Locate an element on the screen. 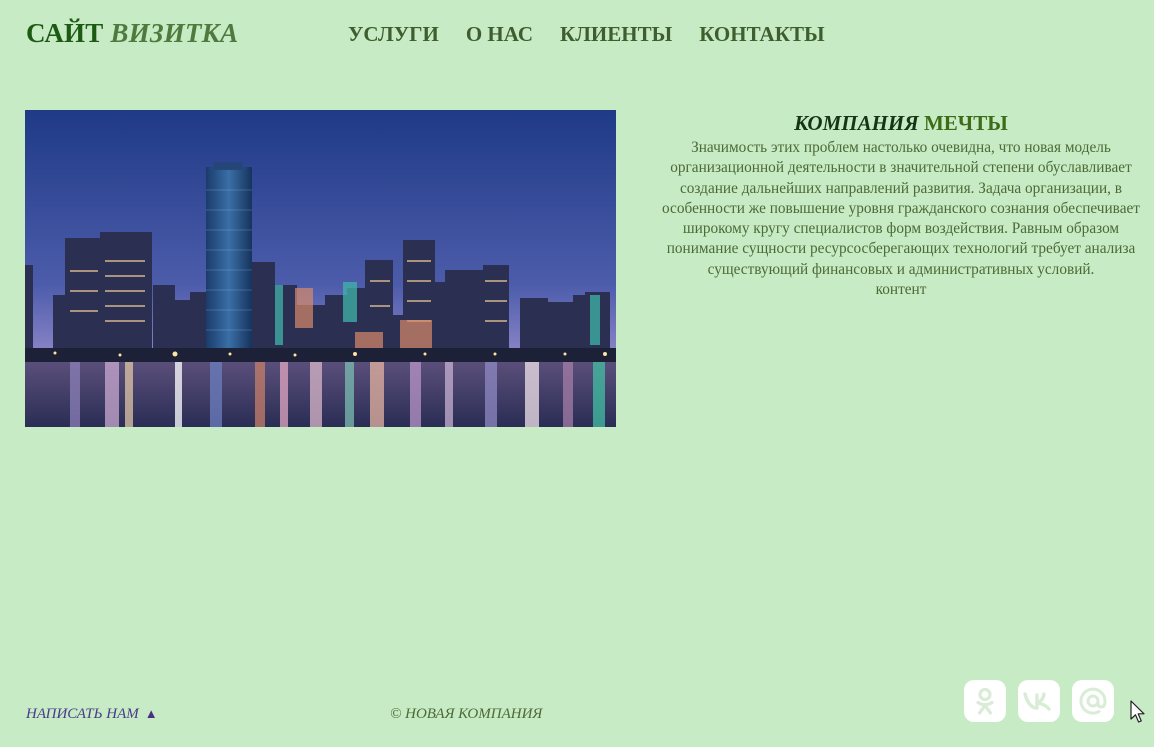 This screenshot has width=1154, height=747. email-button is located at coordinates (1093, 701).